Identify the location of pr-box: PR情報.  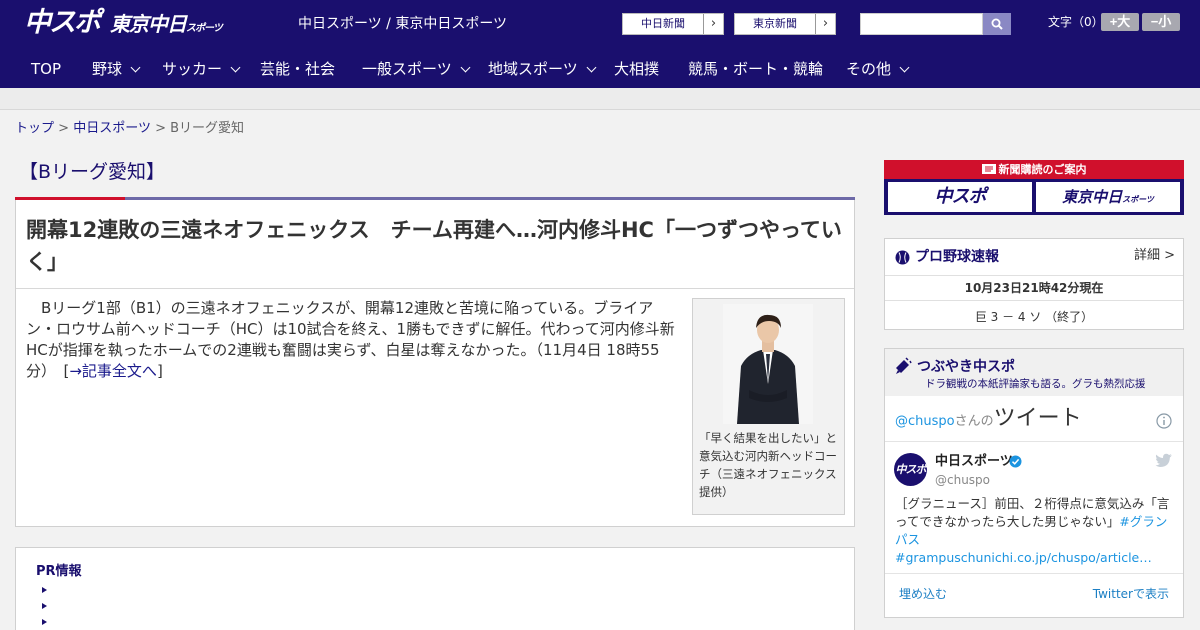
(435, 588).